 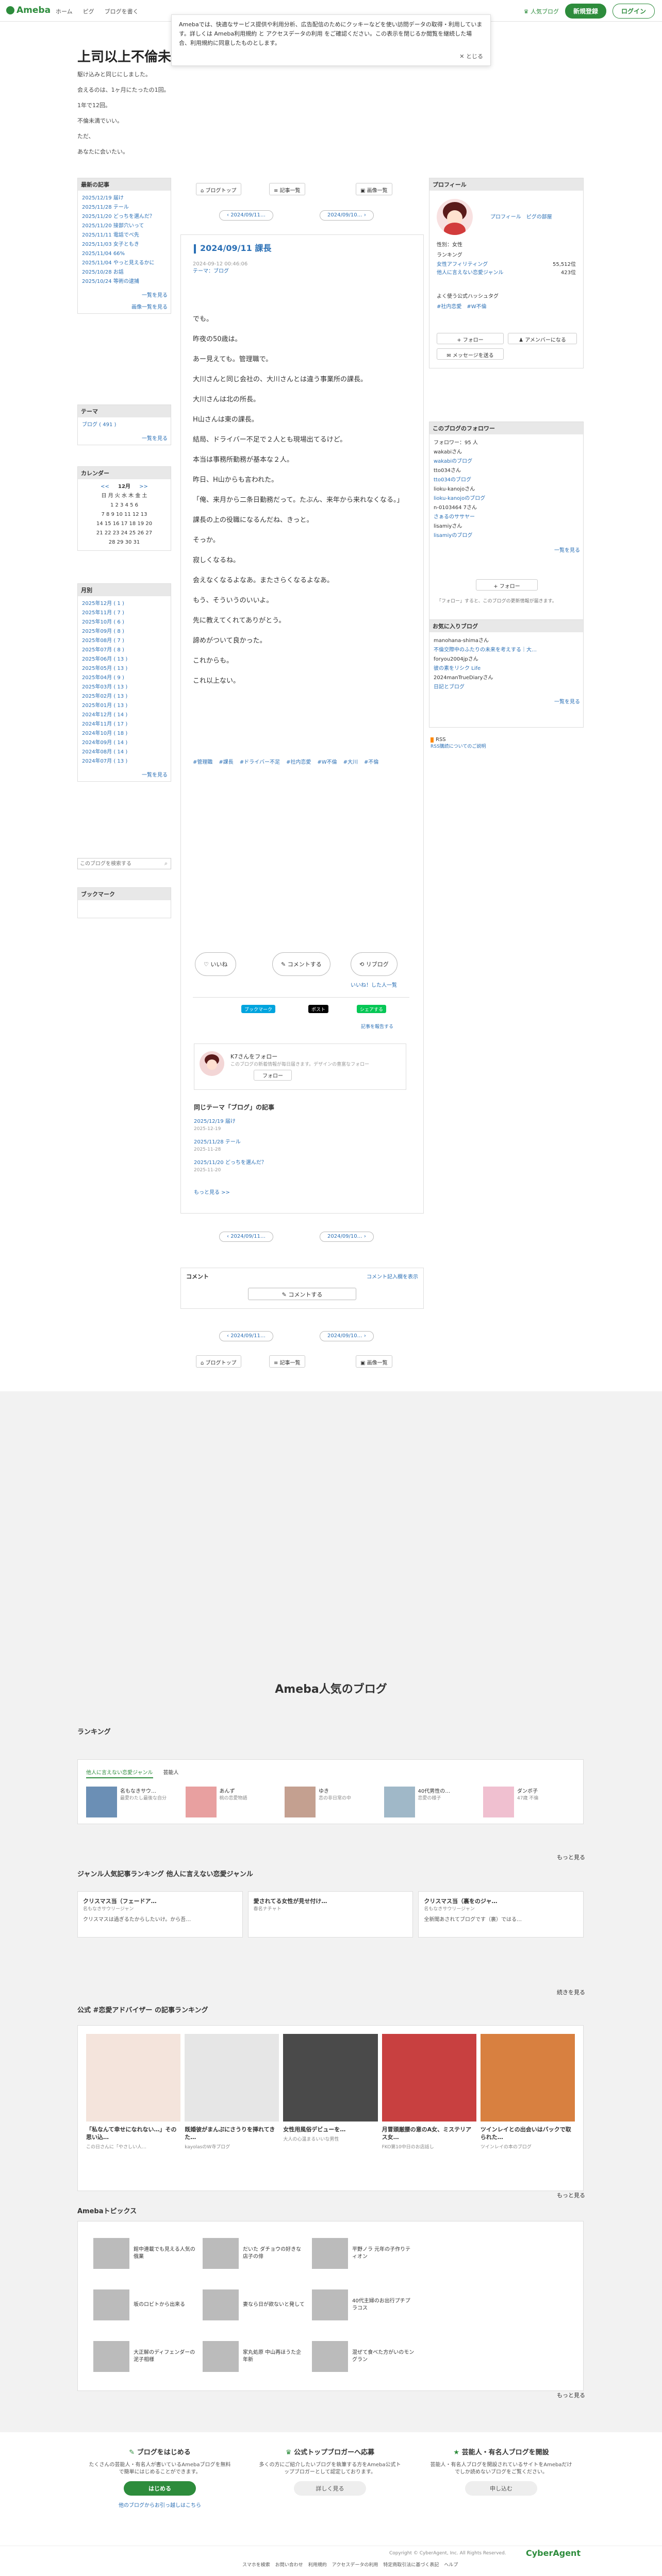 What do you see at coordinates (125, 622) in the screenshot?
I see `month-archive-link: 2025年10月 ( 6 )` at bounding box center [125, 622].